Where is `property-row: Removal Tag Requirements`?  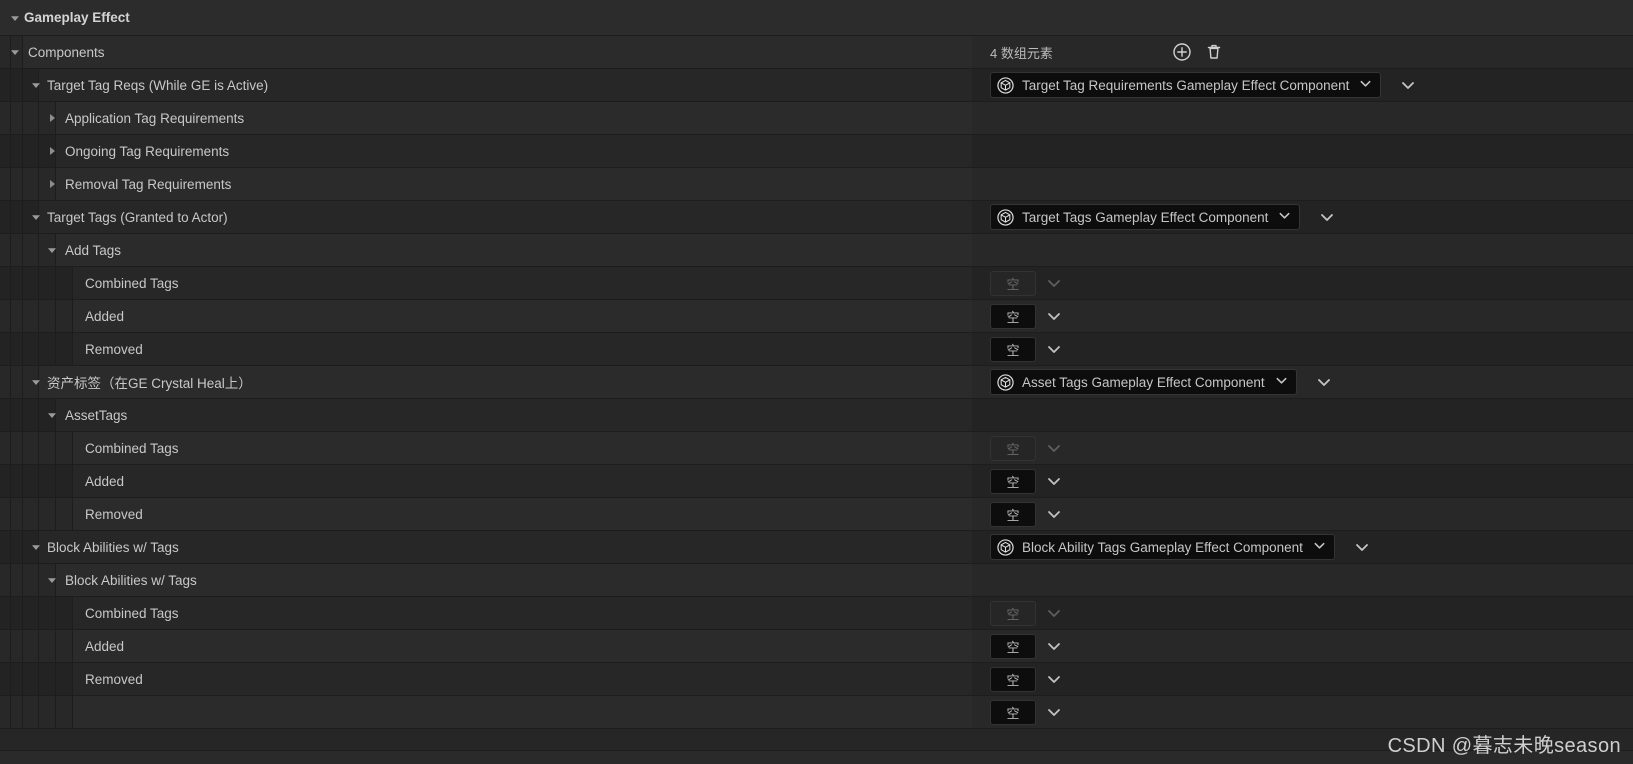
property-row: Removal Tag Requirements is located at coordinates (816, 184).